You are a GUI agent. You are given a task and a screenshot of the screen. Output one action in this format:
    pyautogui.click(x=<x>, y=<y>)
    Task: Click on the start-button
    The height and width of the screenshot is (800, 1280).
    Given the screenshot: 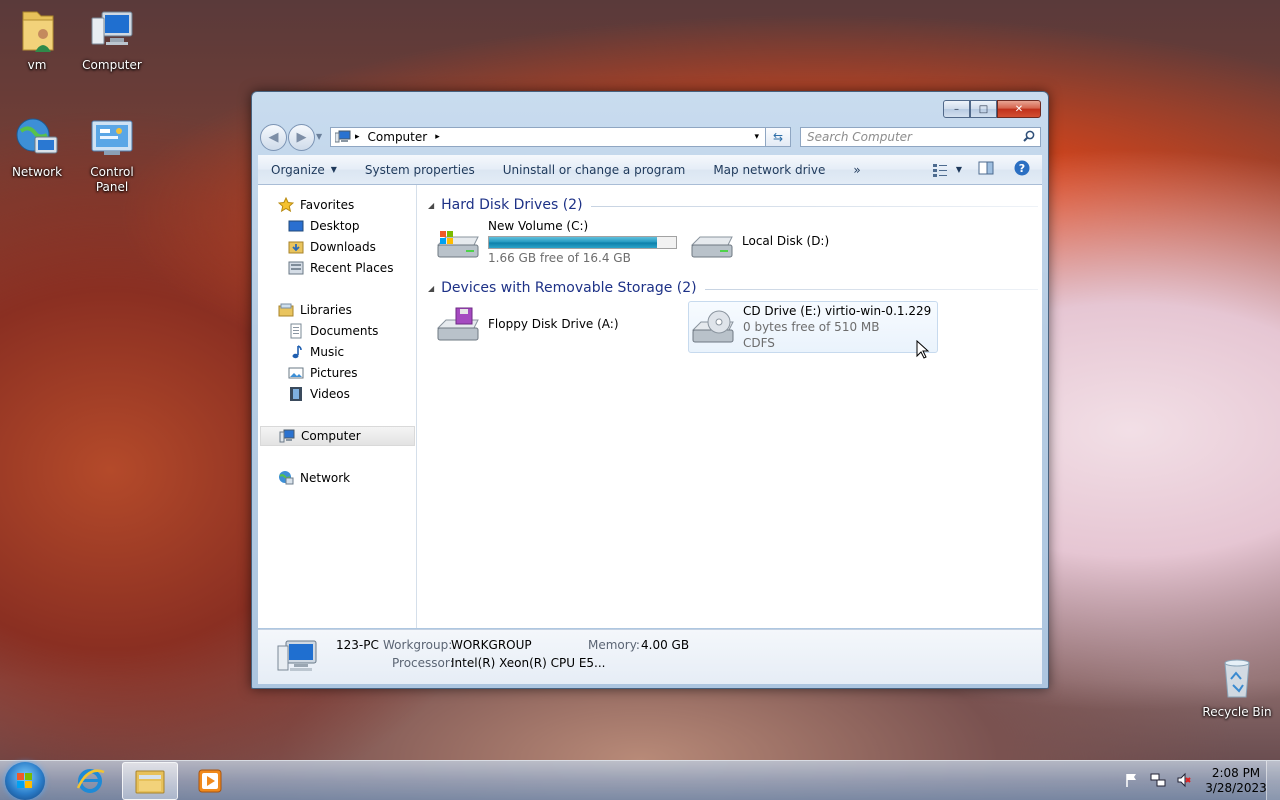 What is the action you would take?
    pyautogui.click(x=25, y=781)
    